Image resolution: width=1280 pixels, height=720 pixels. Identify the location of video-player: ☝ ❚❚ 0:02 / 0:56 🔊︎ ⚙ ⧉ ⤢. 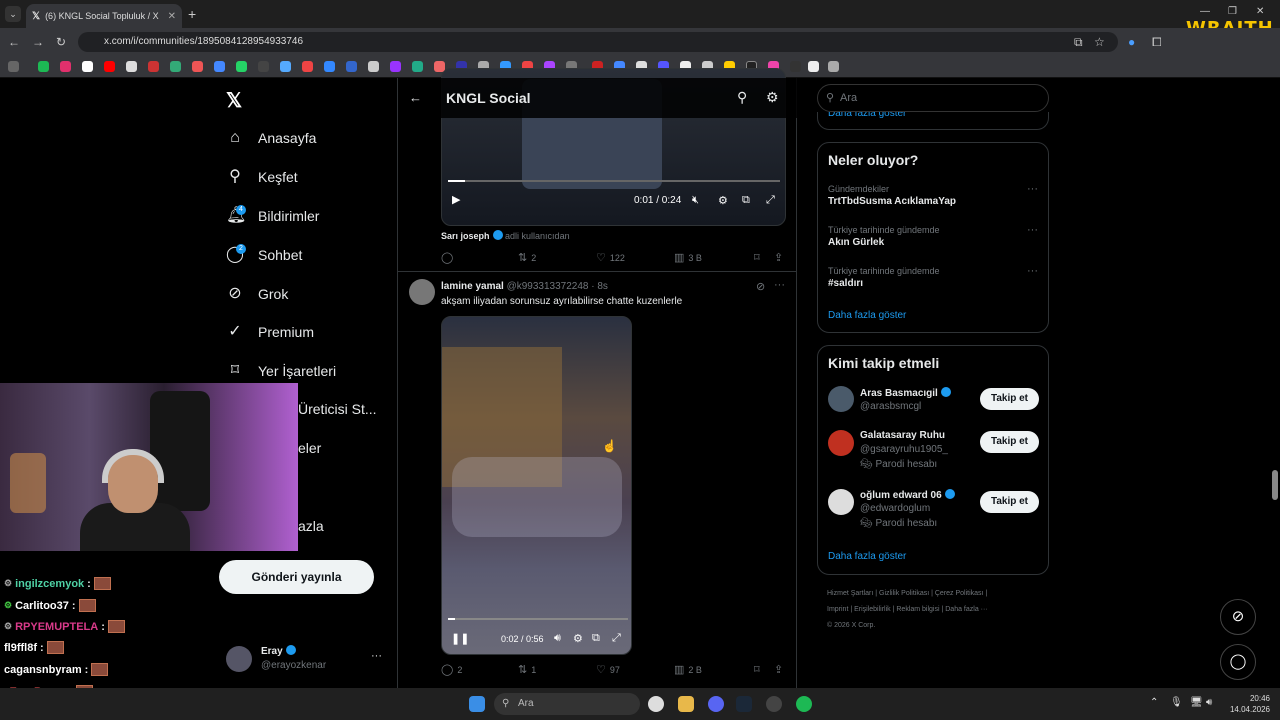
(536, 485).